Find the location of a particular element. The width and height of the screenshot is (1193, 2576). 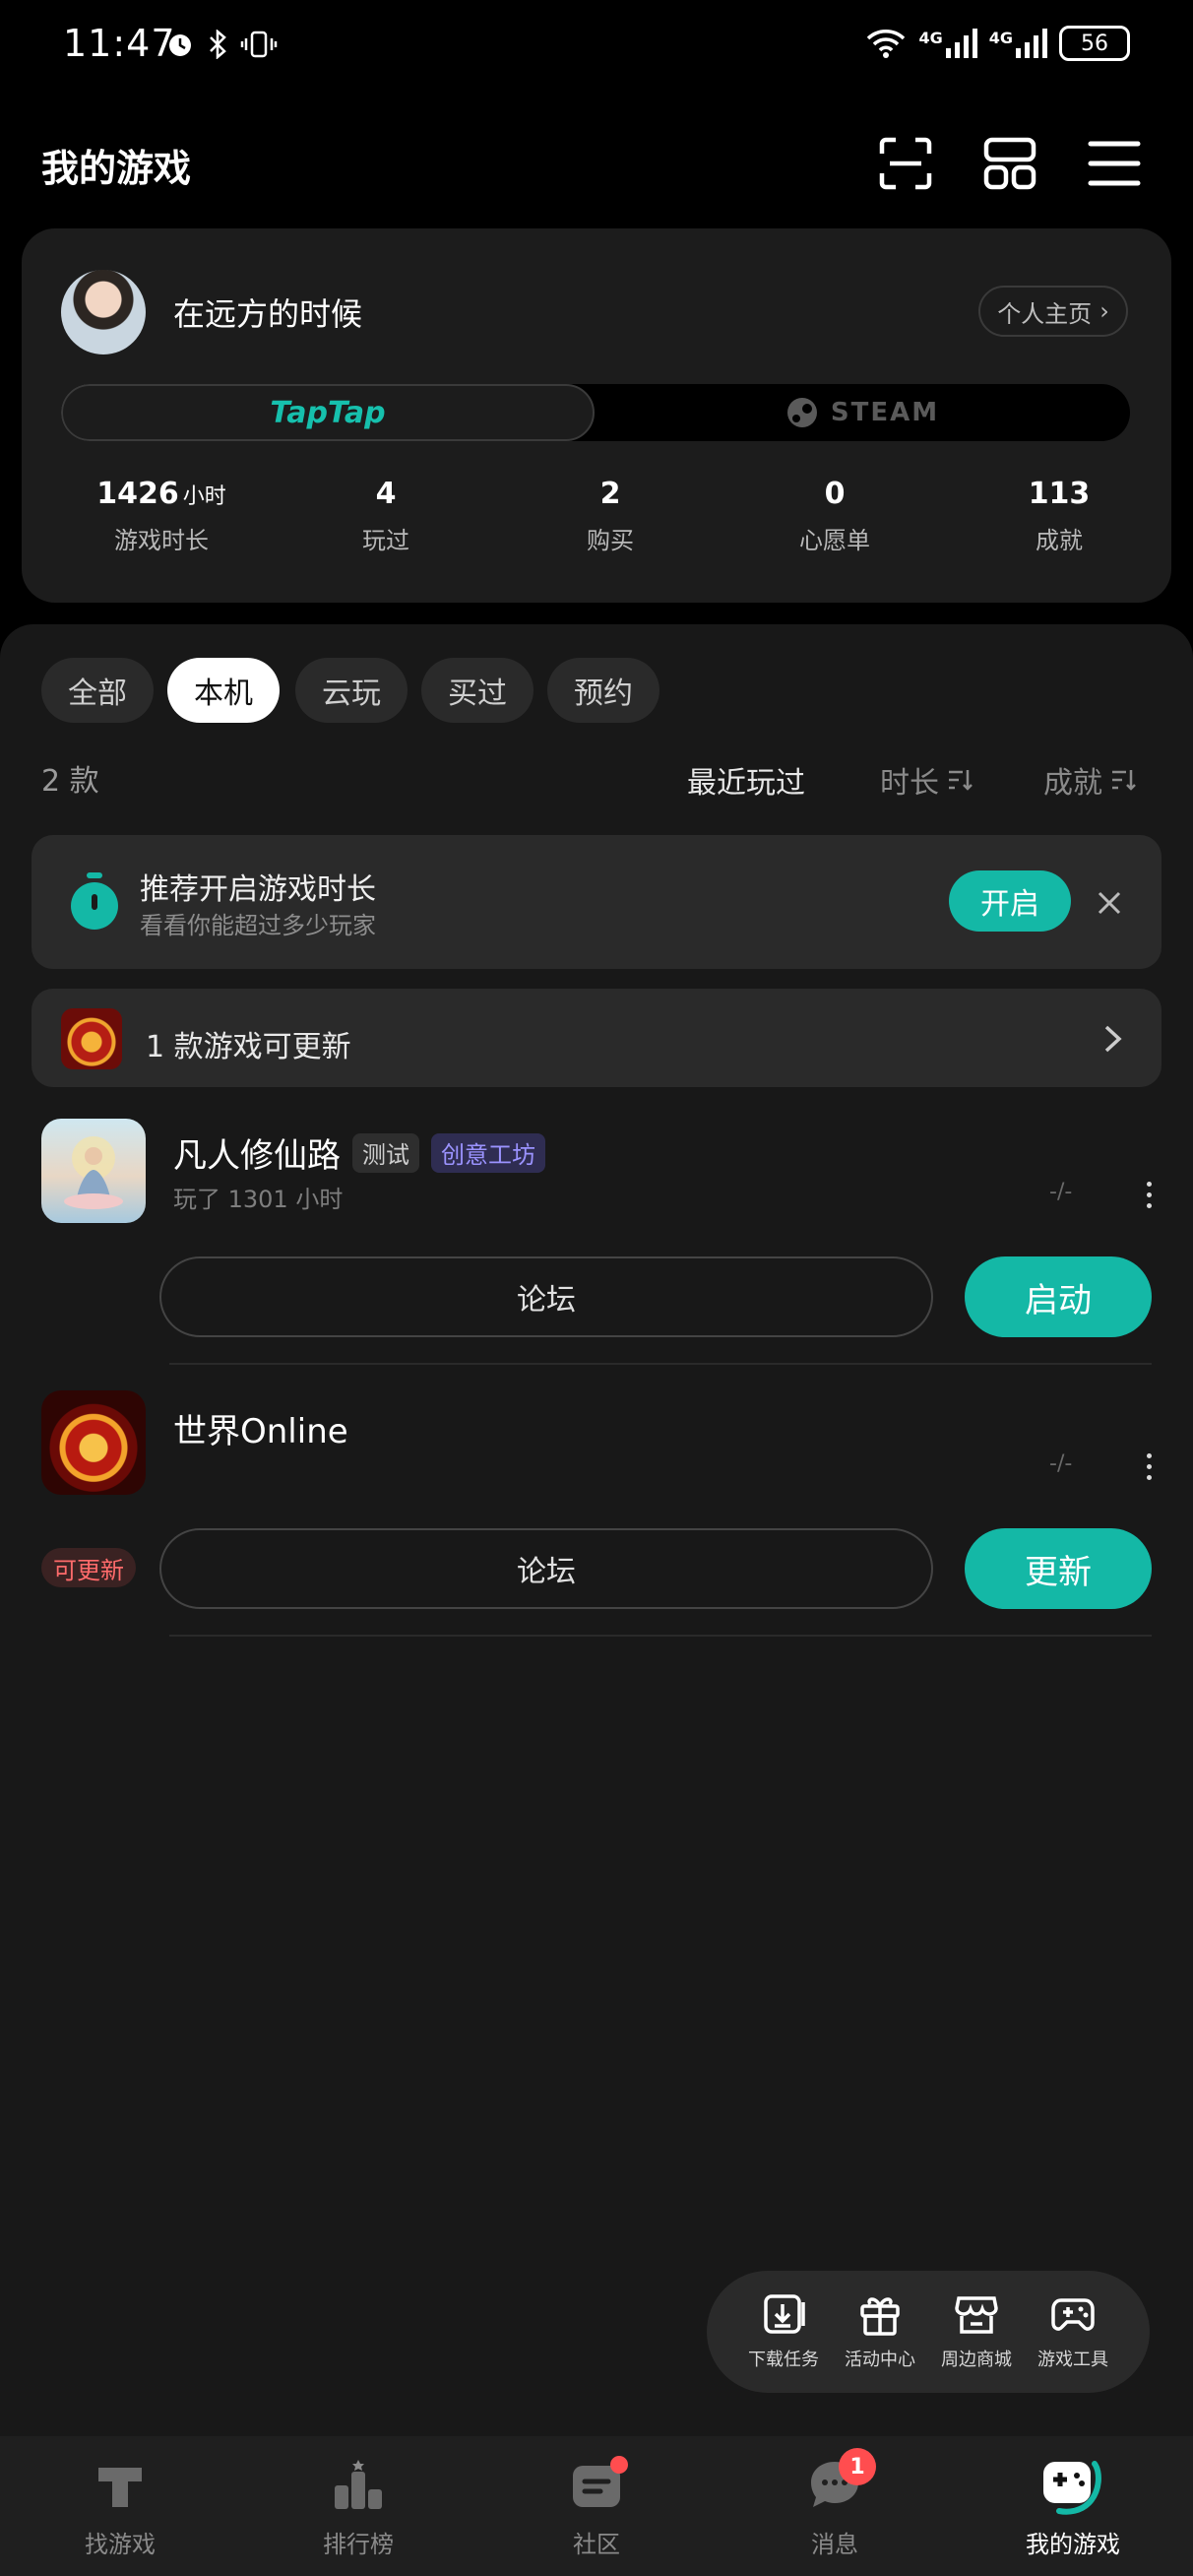

chip-reserved: 预约 is located at coordinates (603, 690).